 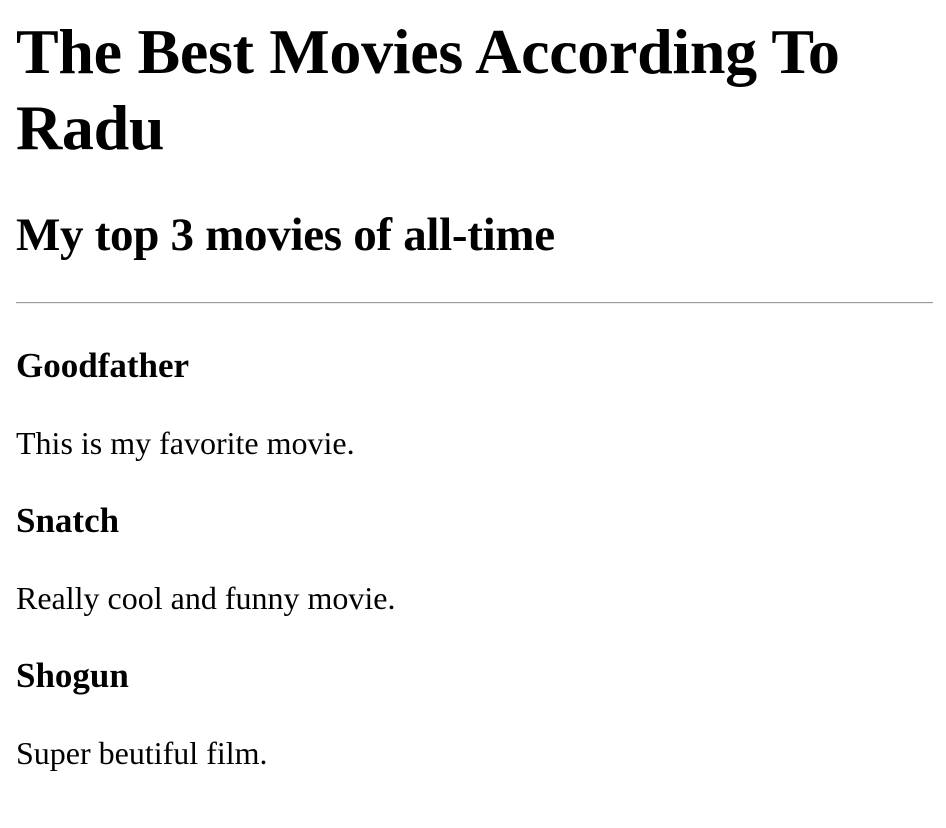 I want to click on movie-title: Shogun, so click(x=72, y=675).